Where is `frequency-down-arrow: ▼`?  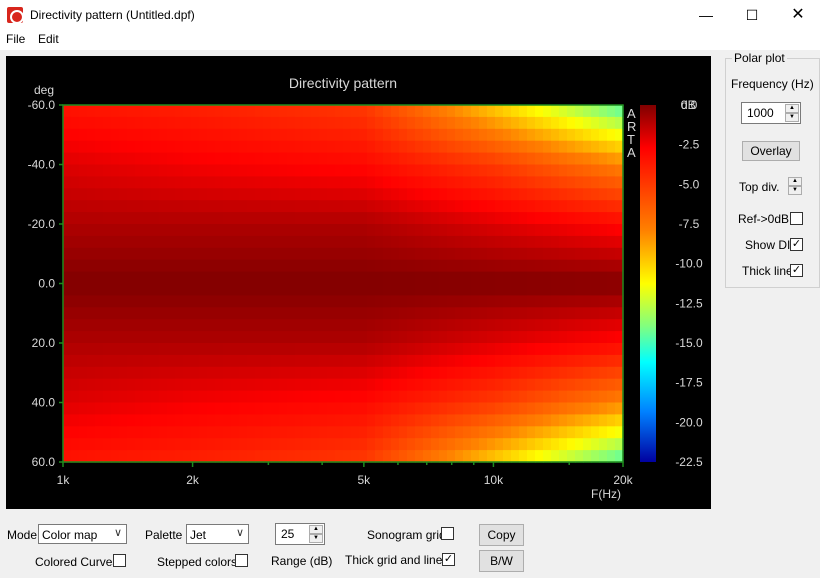
frequency-down-arrow: ▼ is located at coordinates (792, 117).